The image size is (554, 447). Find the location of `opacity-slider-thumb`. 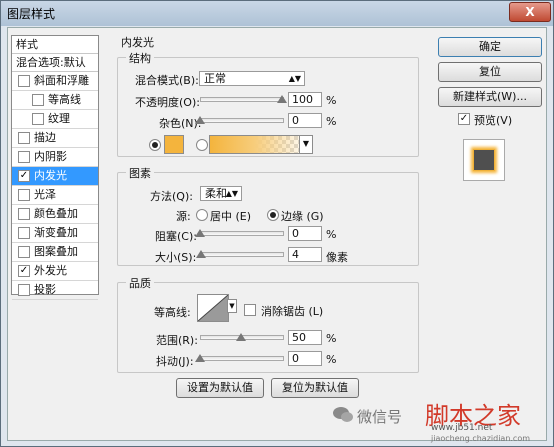

opacity-slider-thumb is located at coordinates (282, 99).